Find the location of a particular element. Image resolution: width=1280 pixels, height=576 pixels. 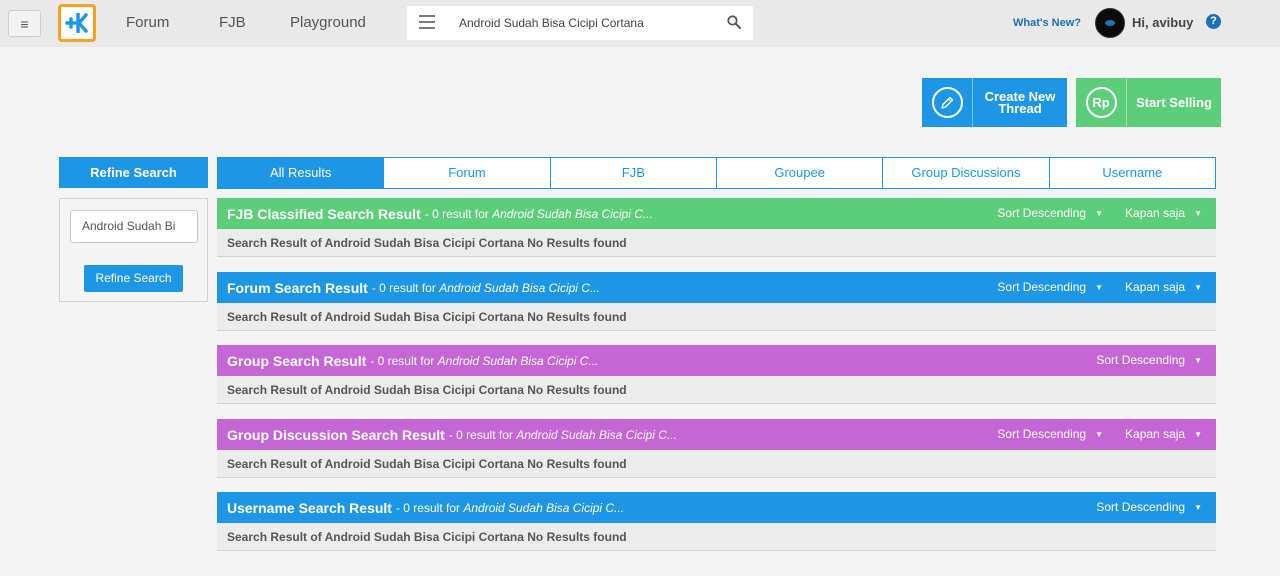

hamburger-icon: ≡ is located at coordinates (24, 23).